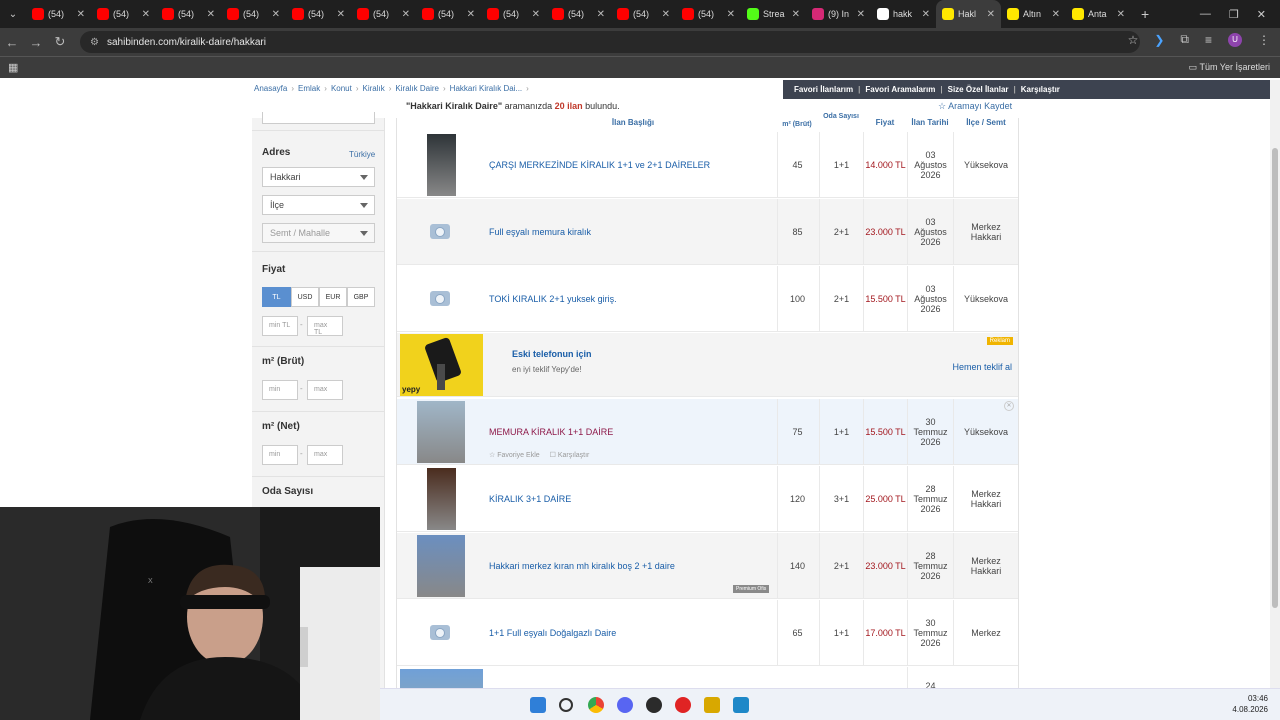 This screenshot has width=1280, height=720. Describe the element at coordinates (823, 89) in the screenshot. I see `top-link: Favori İlanlarım` at that location.